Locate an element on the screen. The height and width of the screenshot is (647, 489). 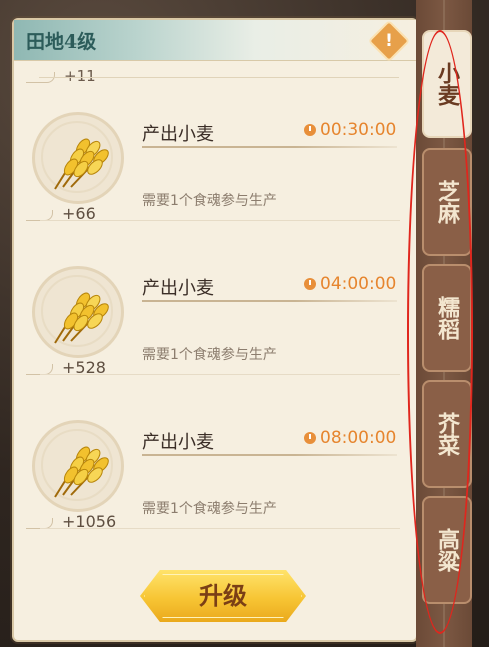
upgrade-label: 升级 is located at coordinates (223, 595).